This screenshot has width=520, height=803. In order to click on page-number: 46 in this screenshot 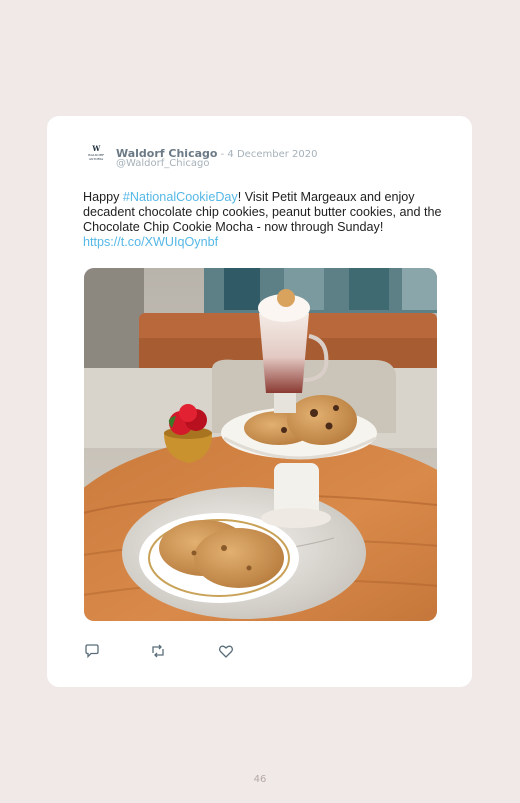, I will do `click(260, 779)`.